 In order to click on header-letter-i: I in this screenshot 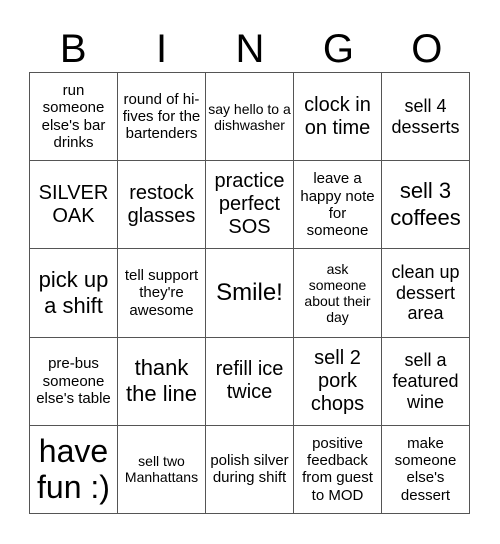, I will do `click(162, 49)`.